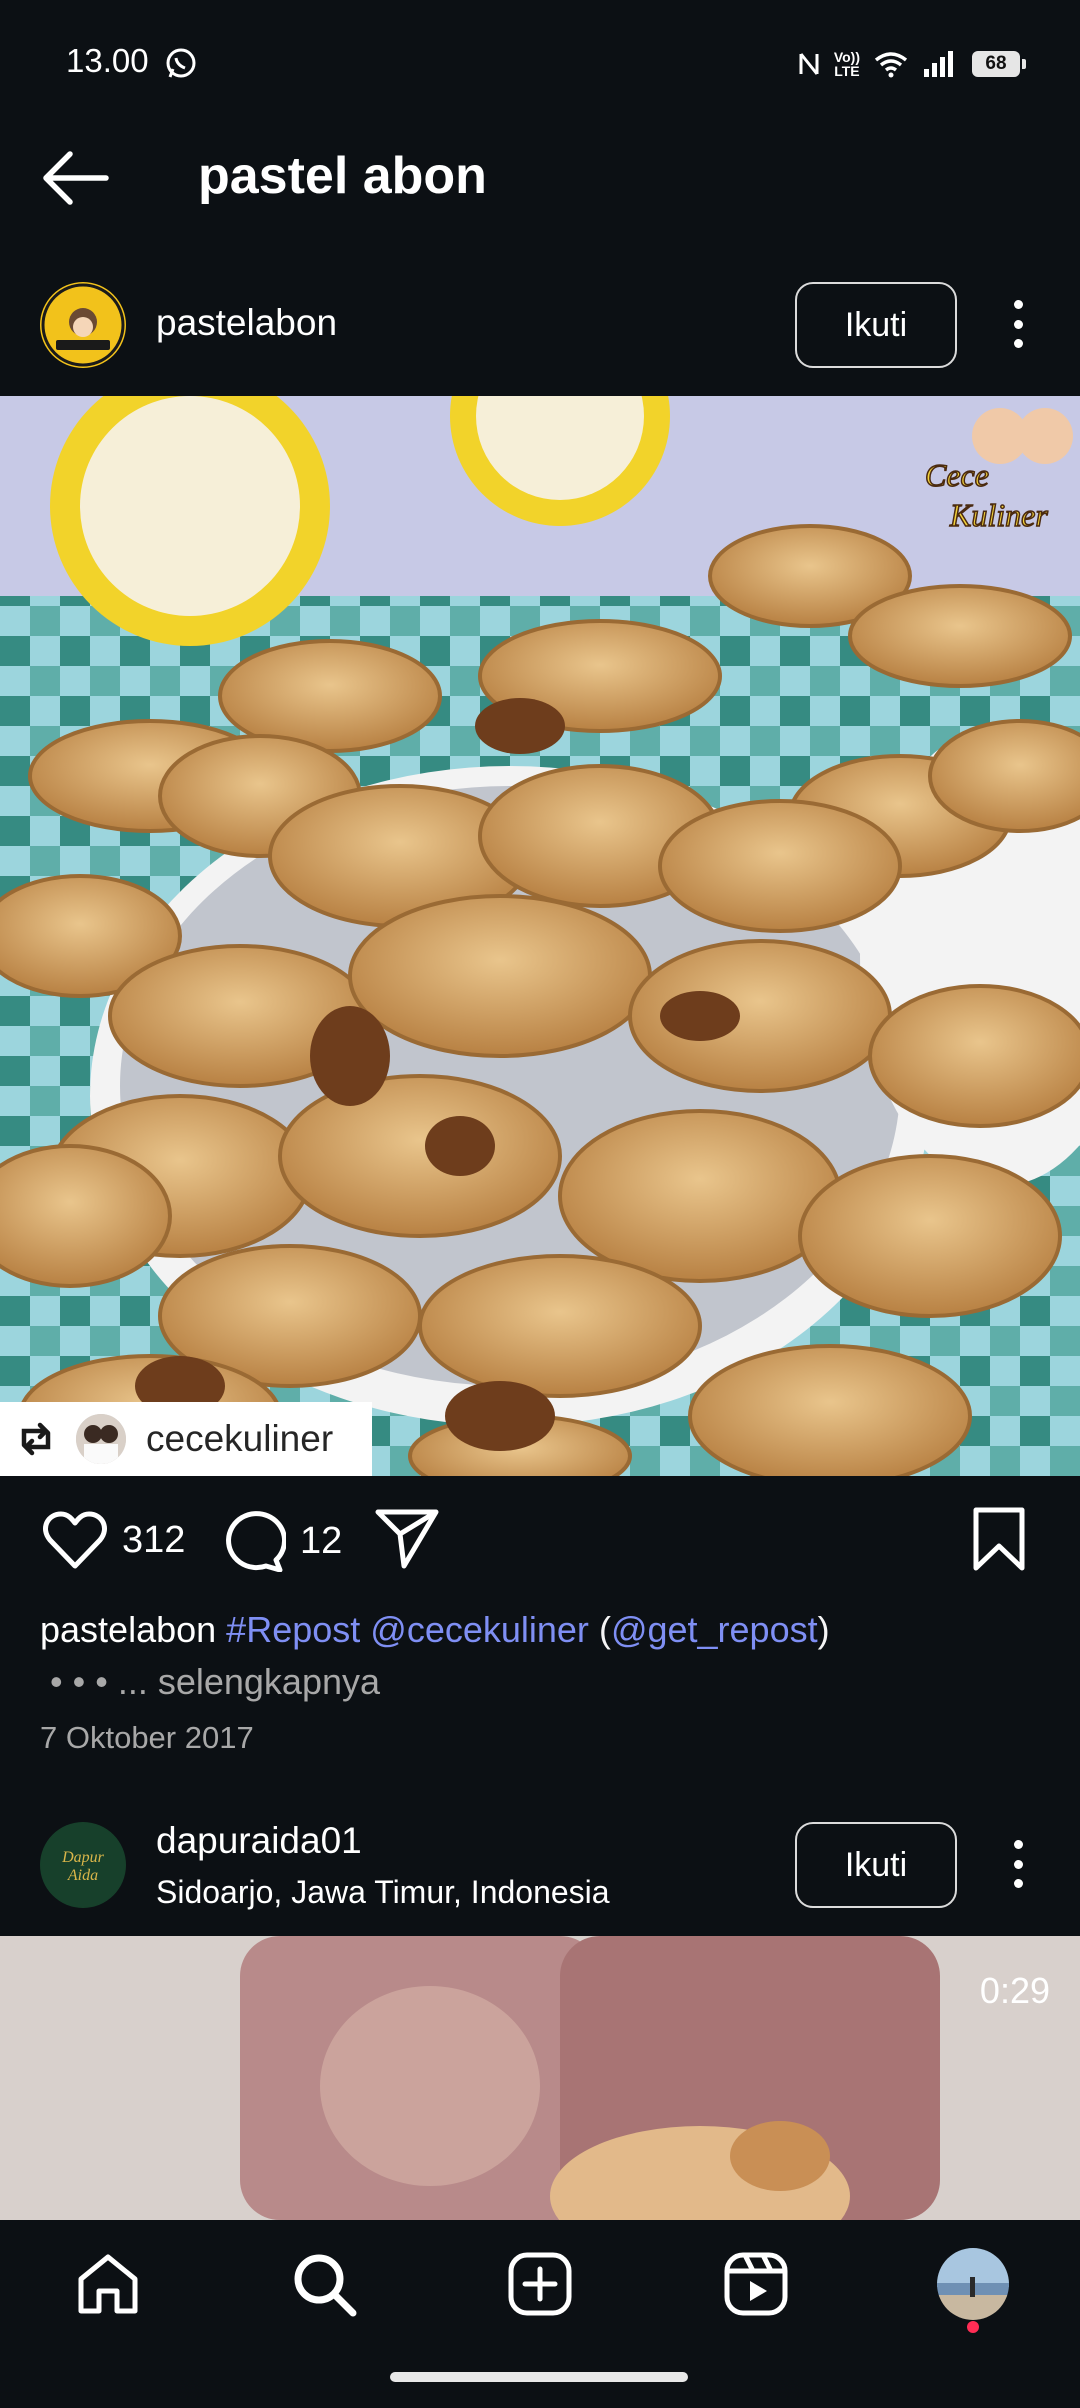 The image size is (1080, 2408). Describe the element at coordinates (823, 1629) in the screenshot. I see `caption-paren-close: )` at that location.